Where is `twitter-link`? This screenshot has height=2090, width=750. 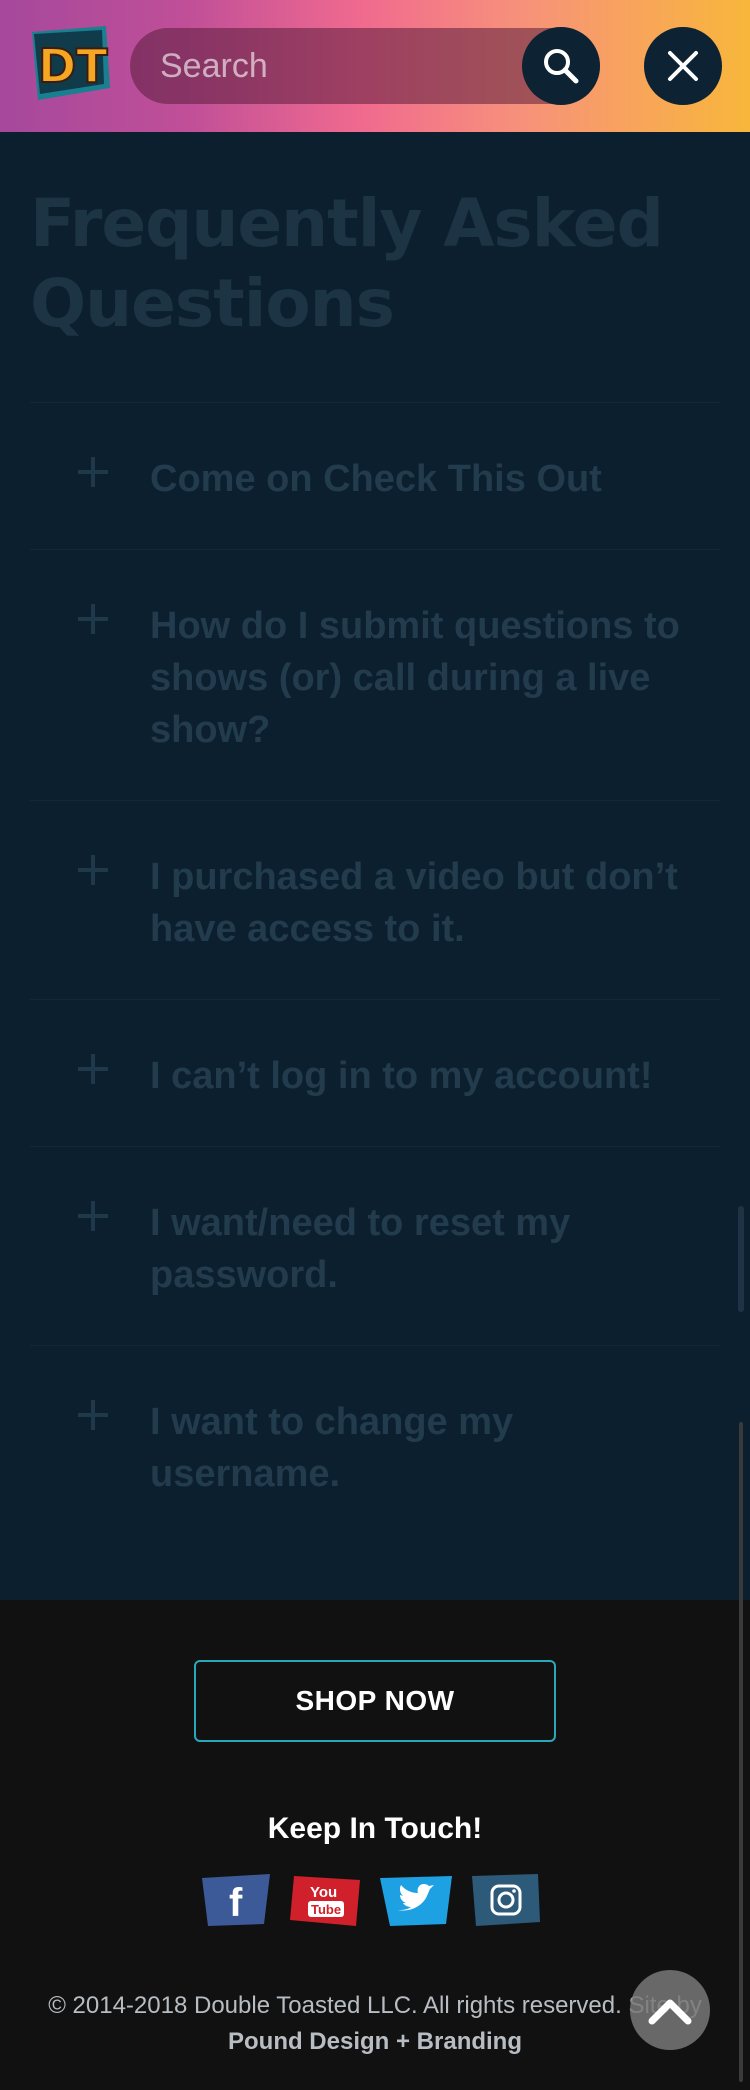
twitter-link is located at coordinates (416, 1900).